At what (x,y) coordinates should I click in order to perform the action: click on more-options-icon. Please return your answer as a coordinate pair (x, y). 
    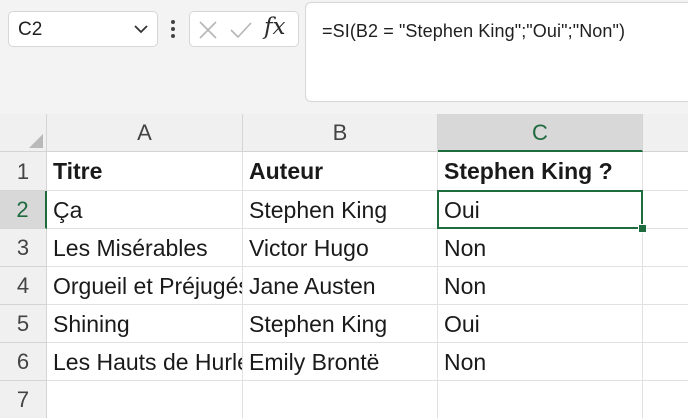
    Looking at the image, I should click on (173, 29).